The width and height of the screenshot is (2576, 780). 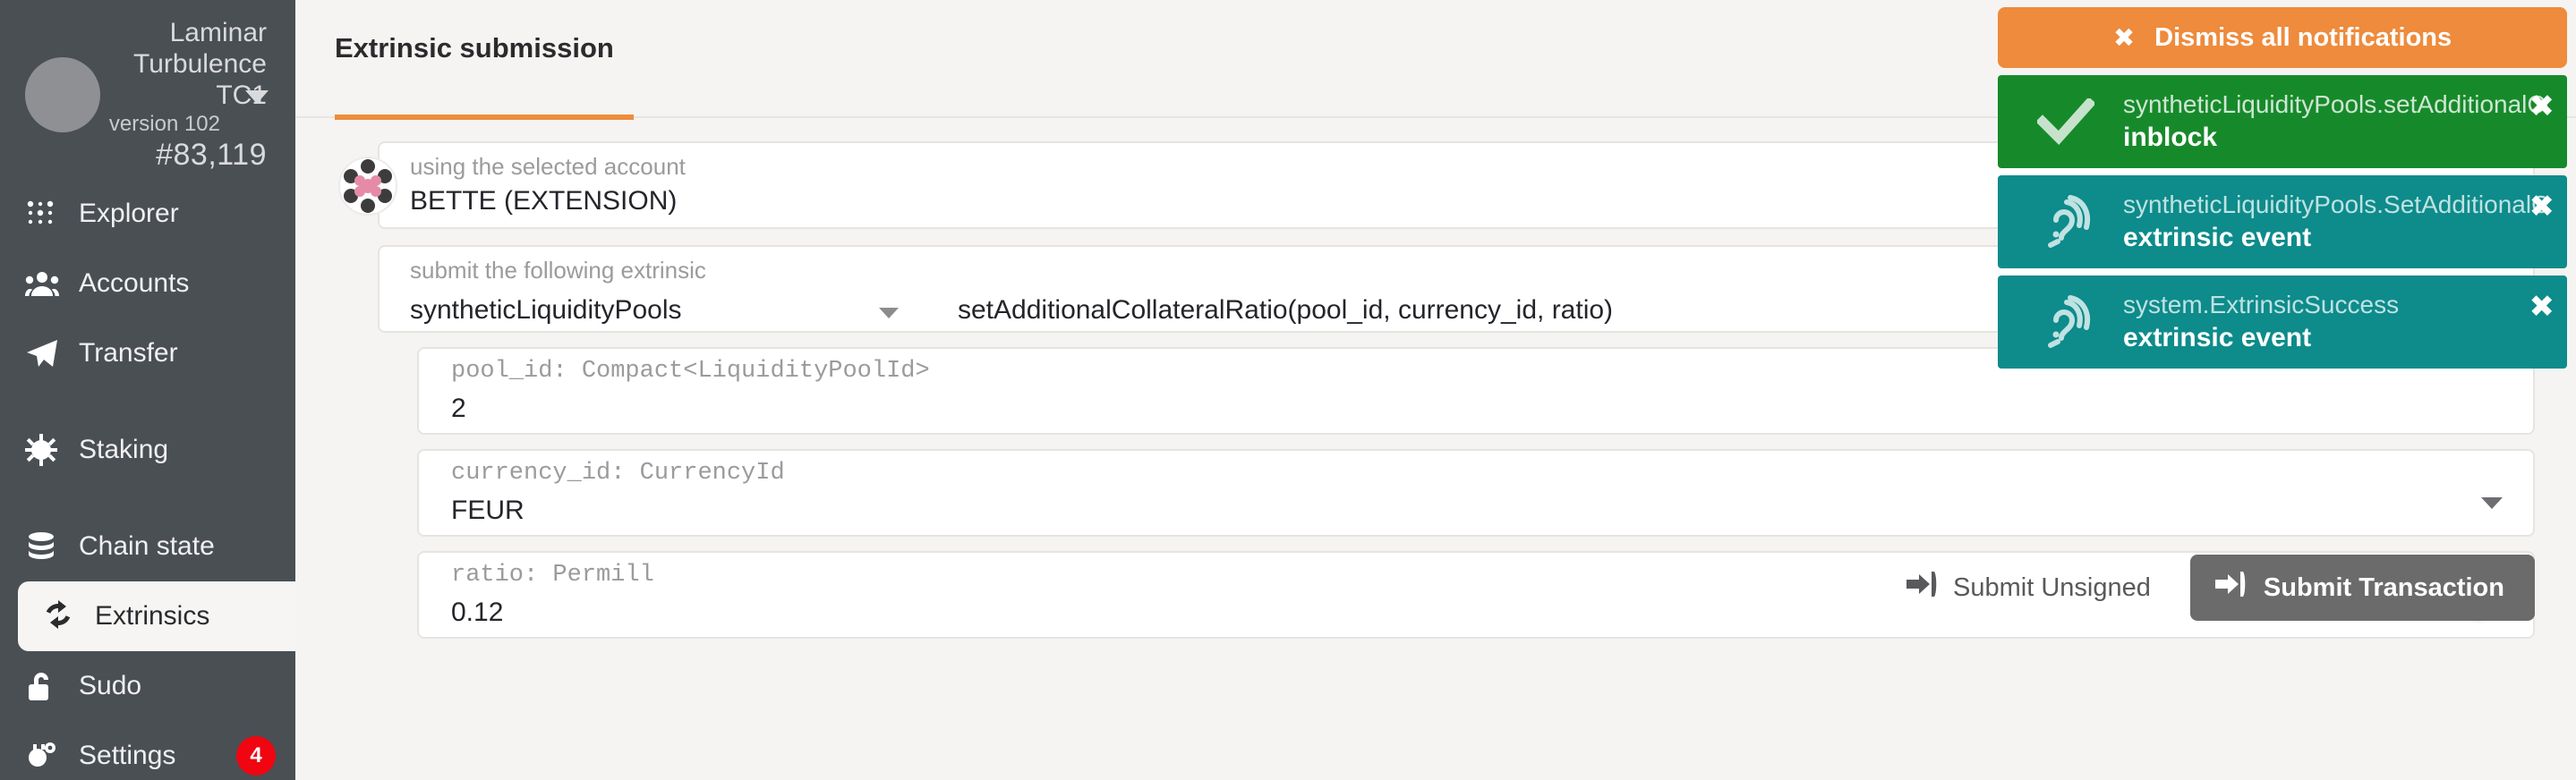 I want to click on sidebar-item-accounts: Accounts, so click(x=147, y=283).